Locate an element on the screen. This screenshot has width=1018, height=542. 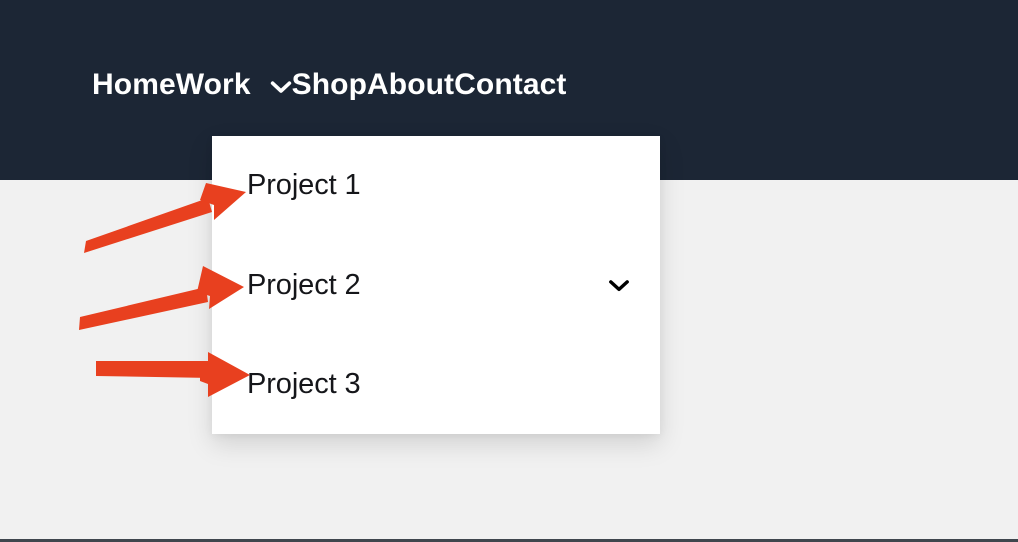
nav-item-contact: Contact is located at coordinates (510, 85).